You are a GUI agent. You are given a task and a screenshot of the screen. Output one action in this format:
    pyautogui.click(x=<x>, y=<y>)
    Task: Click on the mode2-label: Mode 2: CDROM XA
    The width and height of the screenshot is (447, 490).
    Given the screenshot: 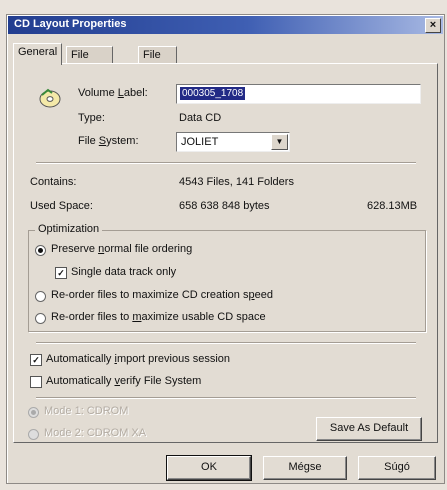 What is the action you would take?
    pyautogui.click(x=95, y=433)
    